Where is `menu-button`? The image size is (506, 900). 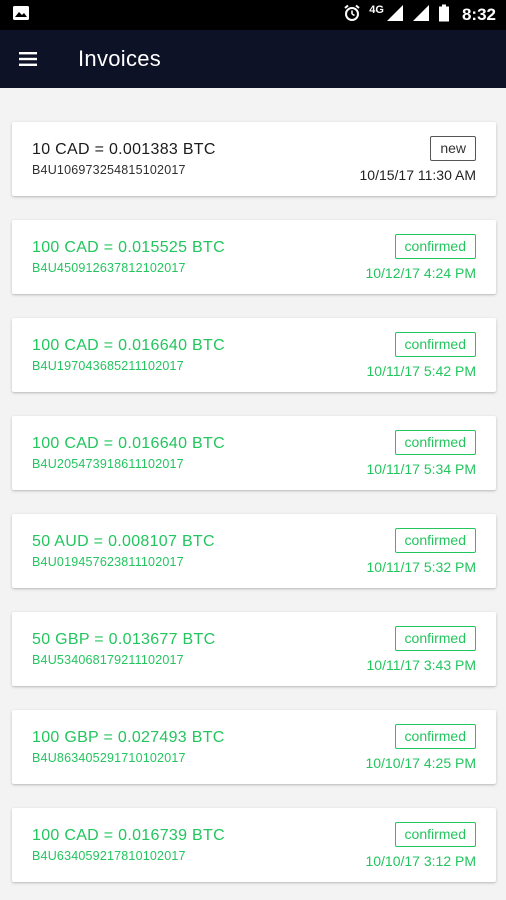 menu-button is located at coordinates (28, 59).